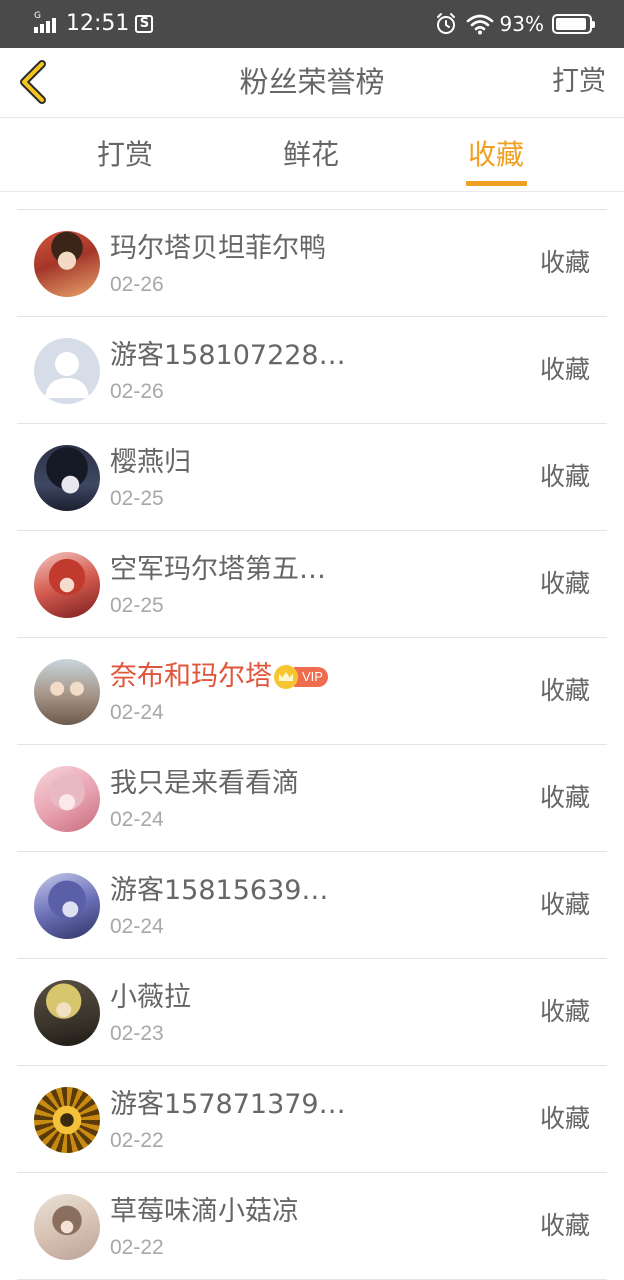 This screenshot has height=1280, width=624. I want to click on user-name: 樱燕归, so click(150, 462).